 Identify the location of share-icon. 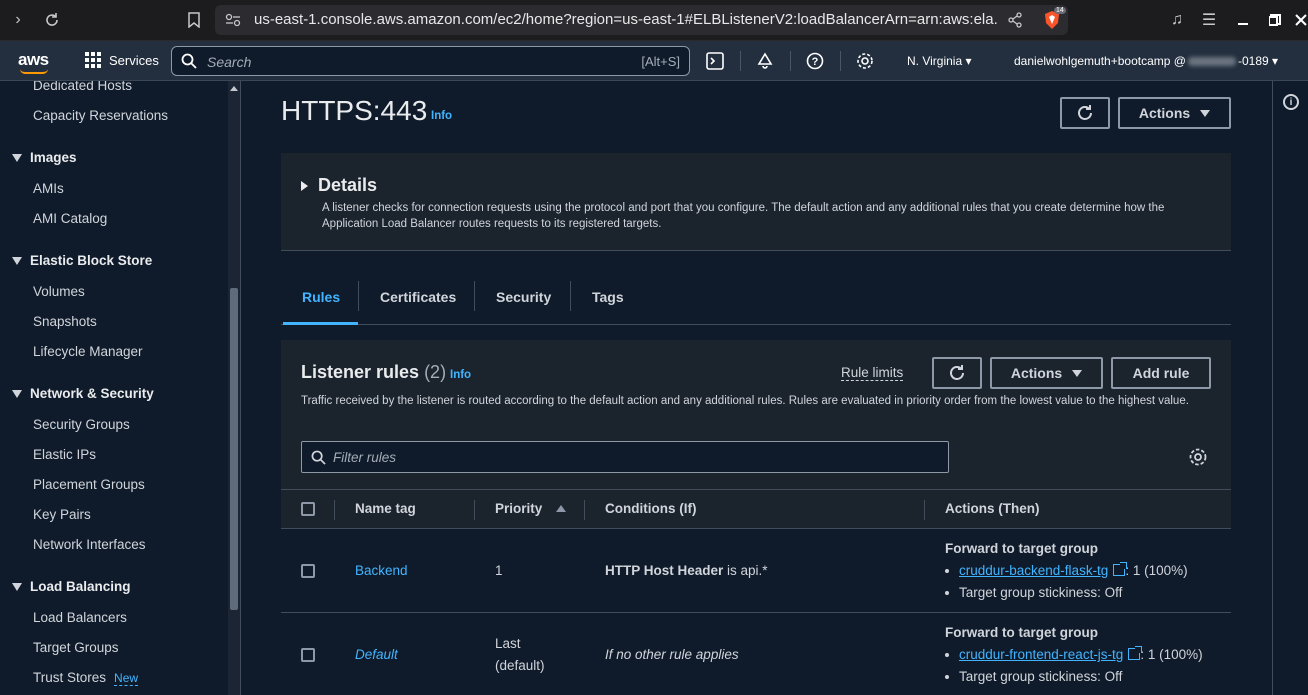
(1015, 22).